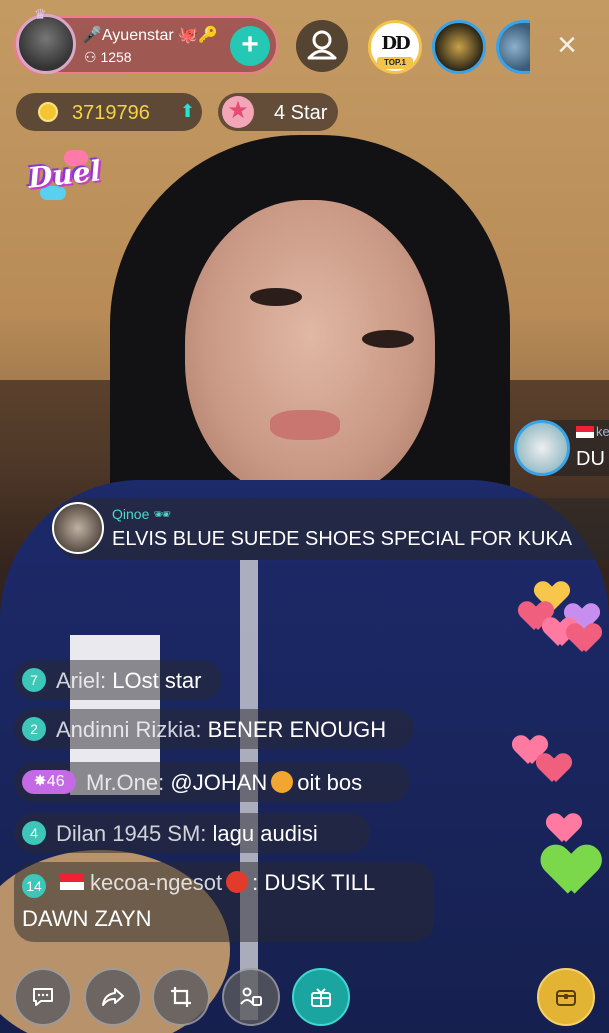  What do you see at coordinates (87, 918) in the screenshot?
I see `chat-text-line2: DAWN ZAYN` at bounding box center [87, 918].